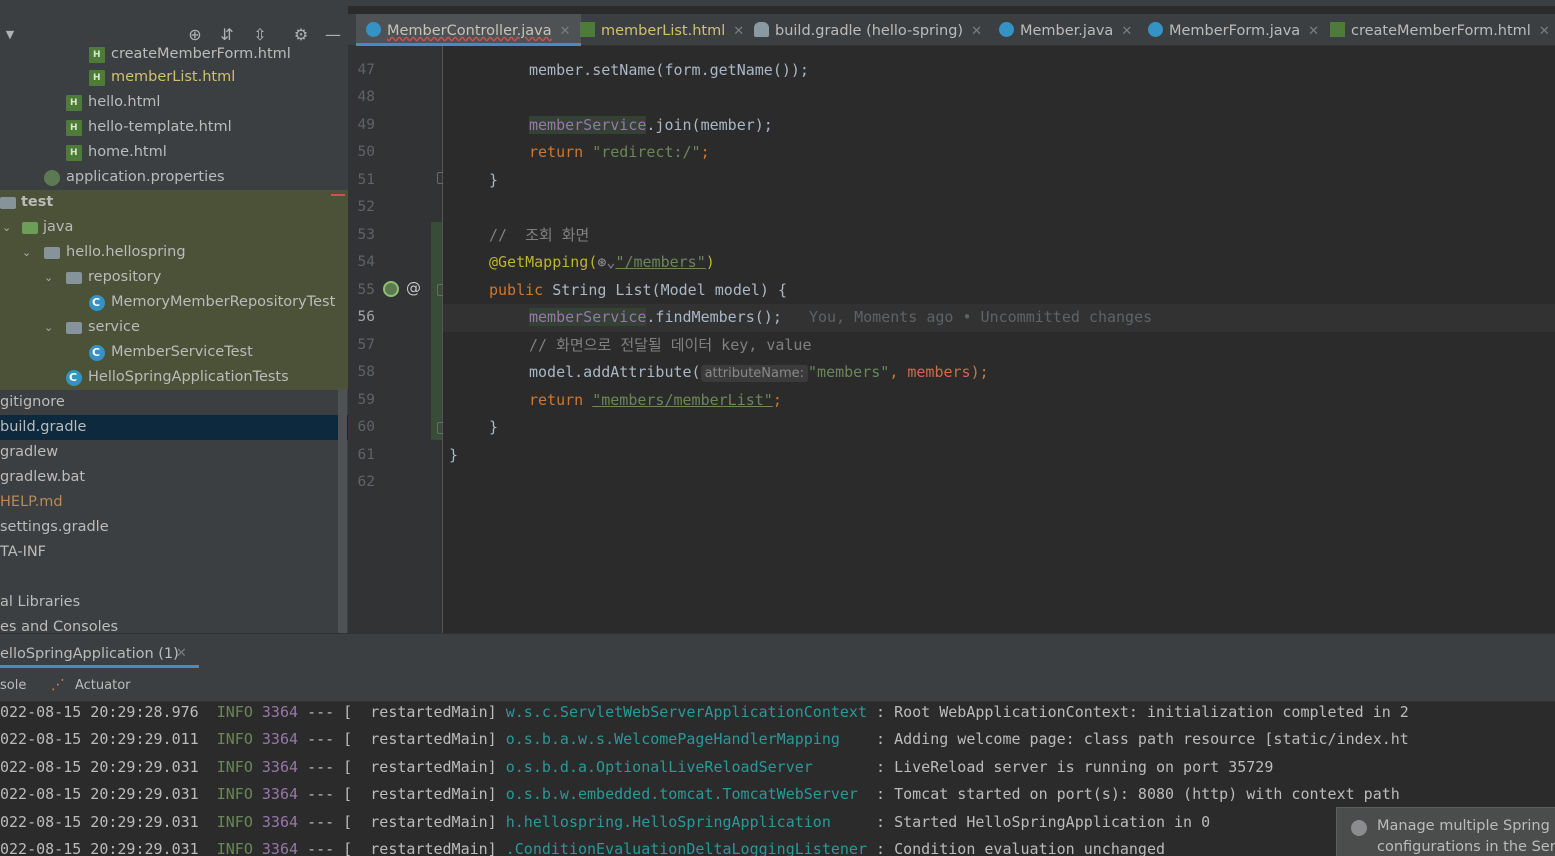 The image size is (1555, 856). What do you see at coordinates (174, 452) in the screenshot?
I see `tree-item: gradlew` at bounding box center [174, 452].